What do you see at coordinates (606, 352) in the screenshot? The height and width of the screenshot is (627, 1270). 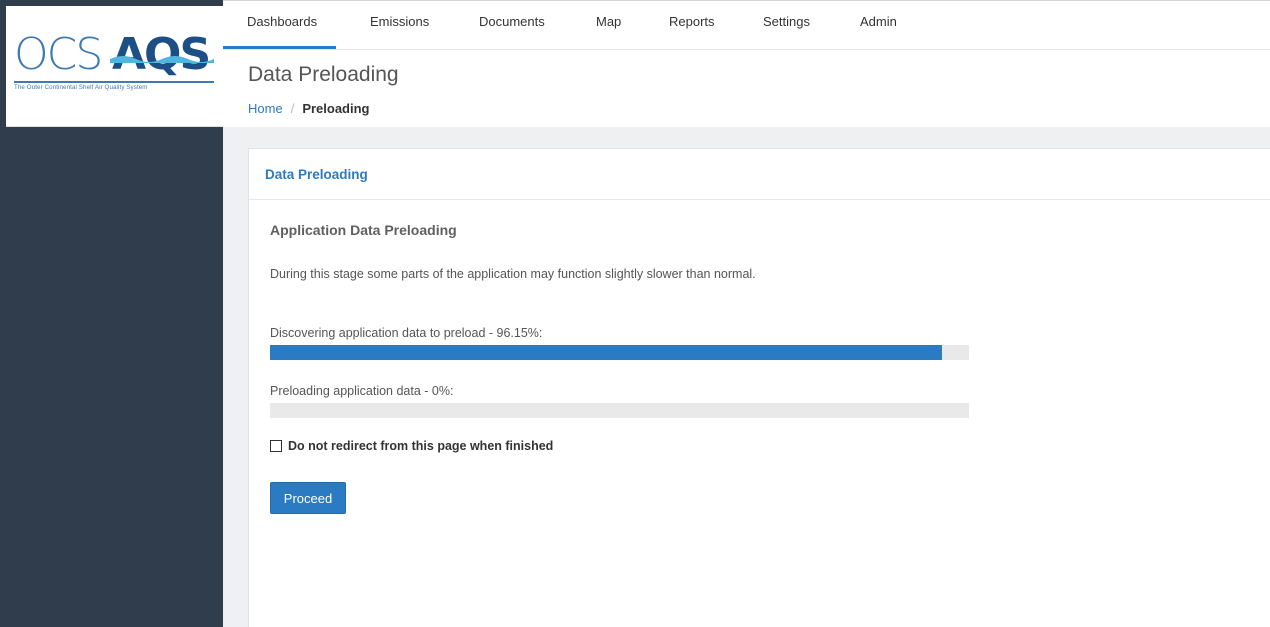 I see `discover-progress-fill` at bounding box center [606, 352].